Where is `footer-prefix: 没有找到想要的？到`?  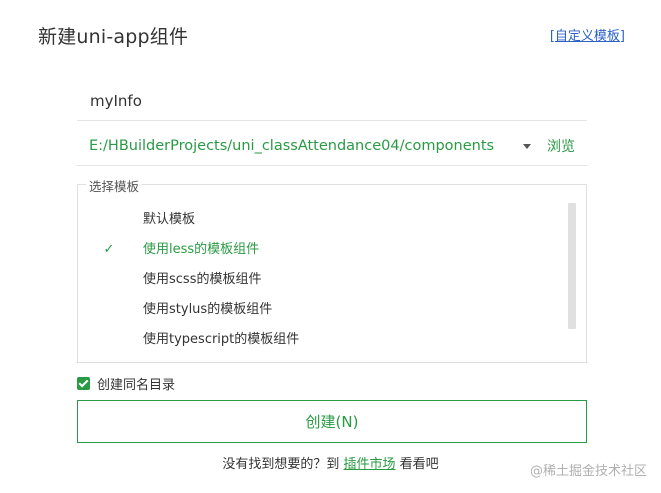 footer-prefix: 没有找到想要的？到 is located at coordinates (283, 464).